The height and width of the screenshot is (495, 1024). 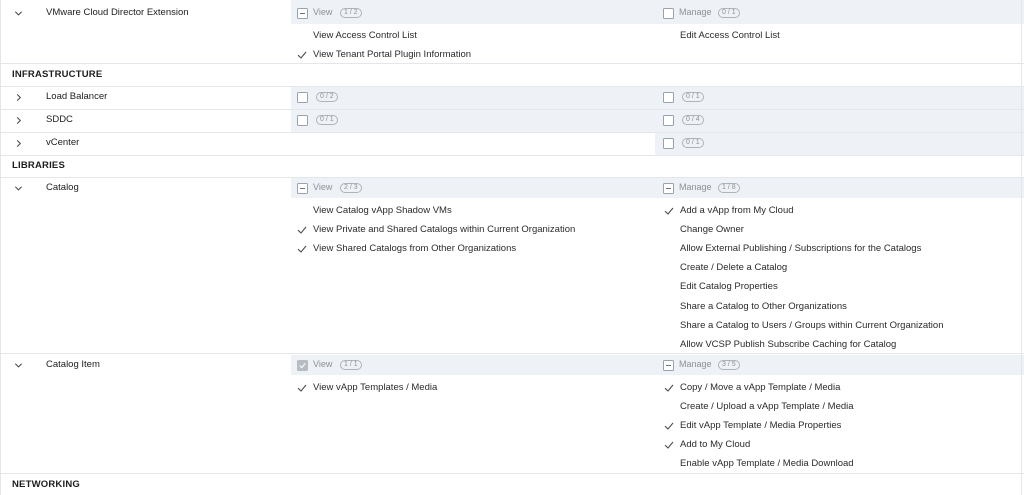 What do you see at coordinates (737, 210) in the screenshot?
I see `permission-item: Add a vApp from My Cloud` at bounding box center [737, 210].